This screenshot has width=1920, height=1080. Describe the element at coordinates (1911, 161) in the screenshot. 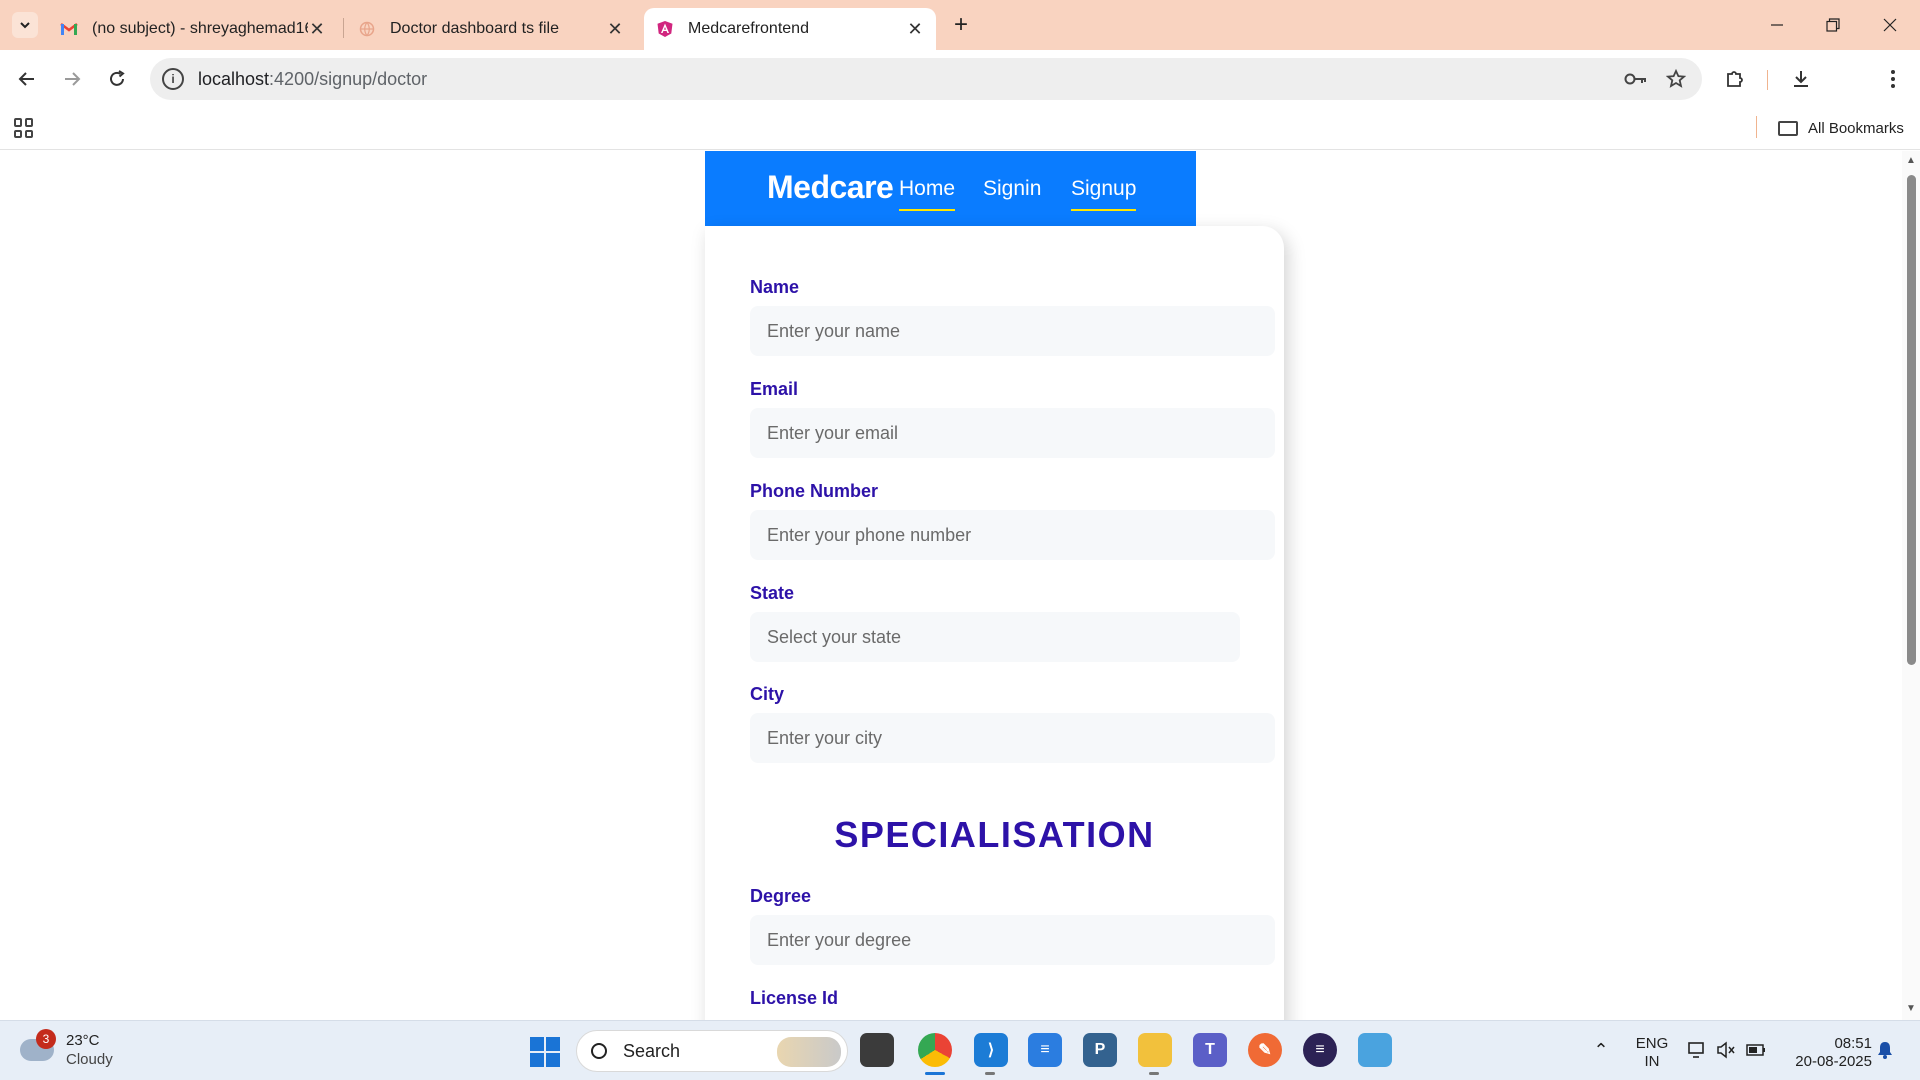

I see `scroll-up-arrow-icon: ▲` at that location.